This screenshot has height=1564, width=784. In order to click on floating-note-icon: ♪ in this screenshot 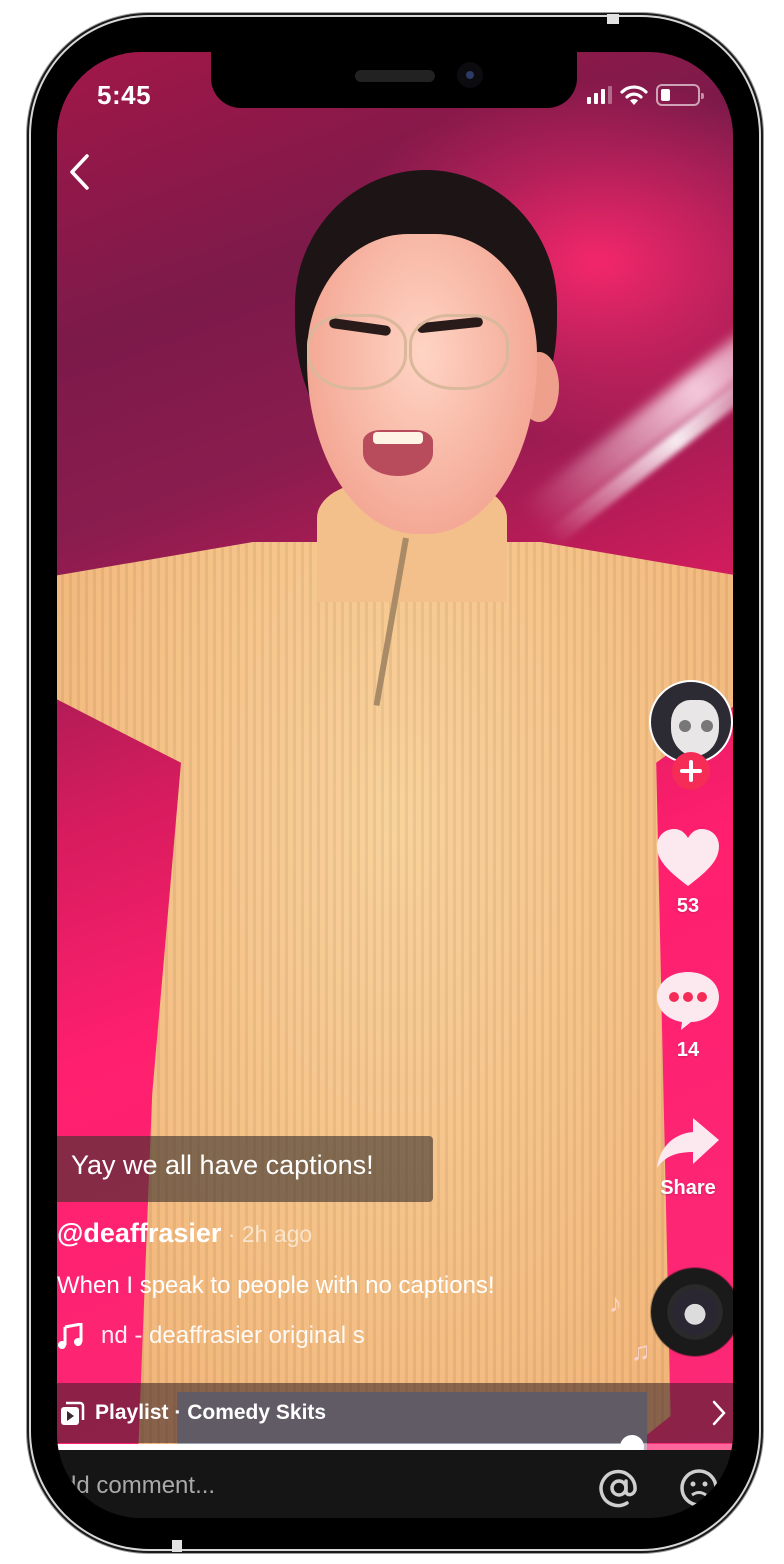, I will do `click(615, 1303)`.